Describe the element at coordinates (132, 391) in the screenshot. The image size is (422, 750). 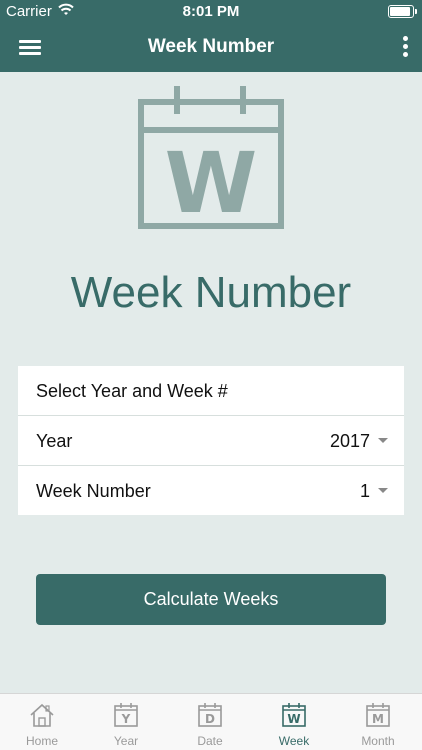
I see `form-header-label: Select Year and Week #` at that location.